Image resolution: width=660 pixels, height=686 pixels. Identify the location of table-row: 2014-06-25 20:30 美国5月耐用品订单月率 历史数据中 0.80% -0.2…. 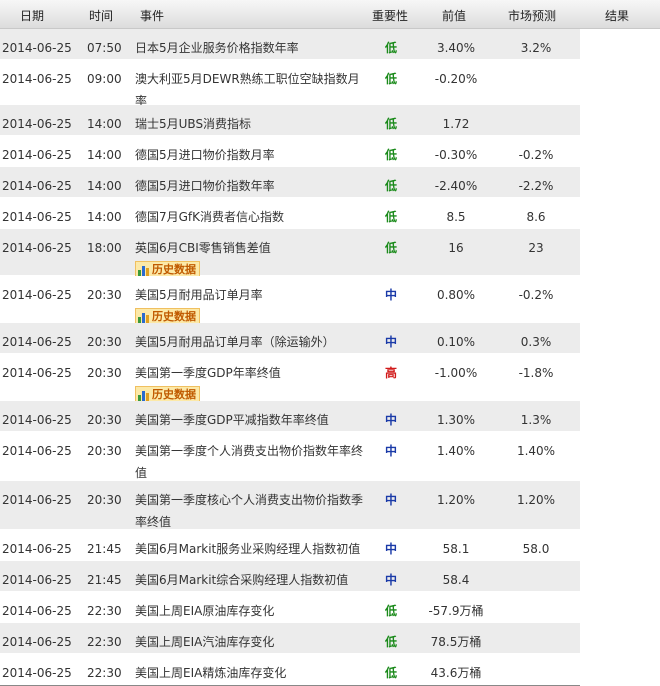
(290, 301).